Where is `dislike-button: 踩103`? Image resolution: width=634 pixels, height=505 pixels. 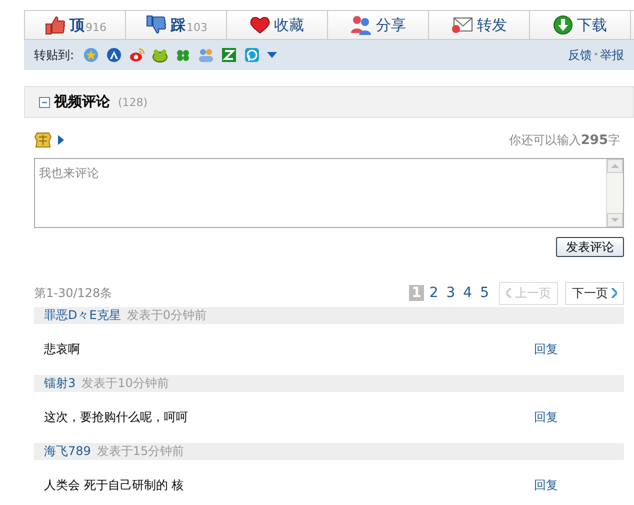 dislike-button: 踩103 is located at coordinates (176, 25).